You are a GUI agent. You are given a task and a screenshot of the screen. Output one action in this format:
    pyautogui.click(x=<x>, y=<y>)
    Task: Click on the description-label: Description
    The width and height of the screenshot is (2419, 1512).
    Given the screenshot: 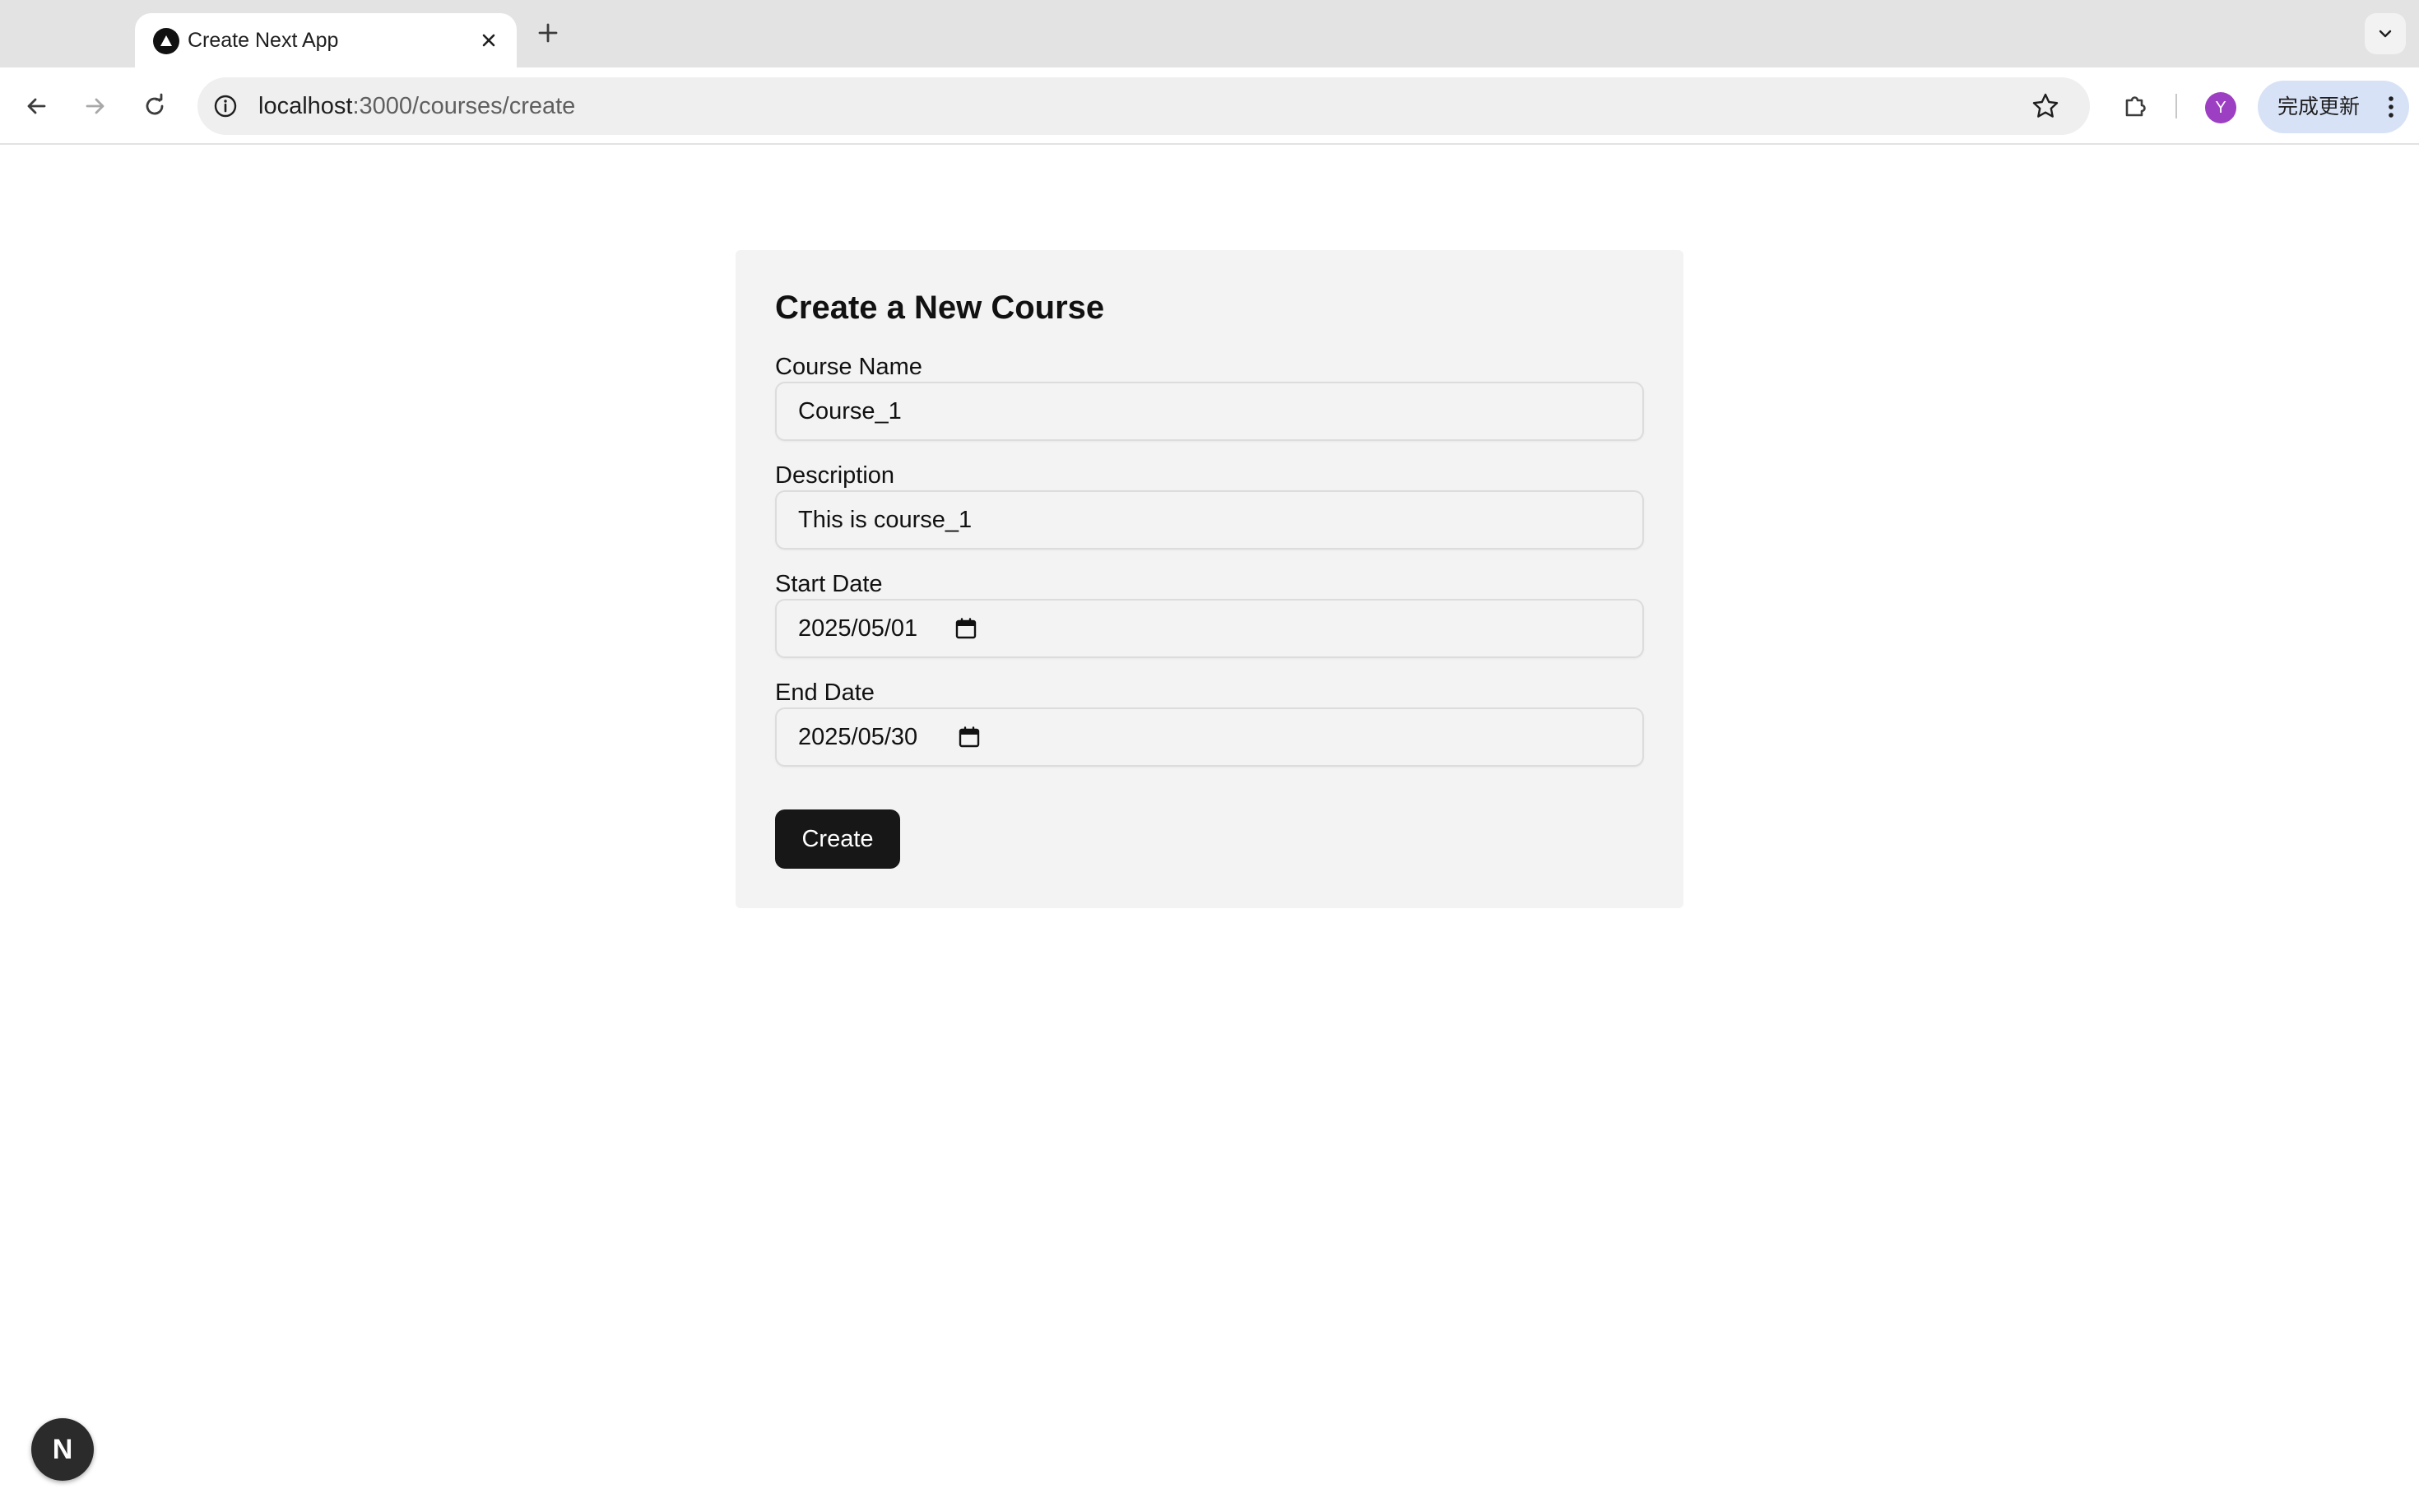 What is the action you would take?
    pyautogui.click(x=835, y=475)
    